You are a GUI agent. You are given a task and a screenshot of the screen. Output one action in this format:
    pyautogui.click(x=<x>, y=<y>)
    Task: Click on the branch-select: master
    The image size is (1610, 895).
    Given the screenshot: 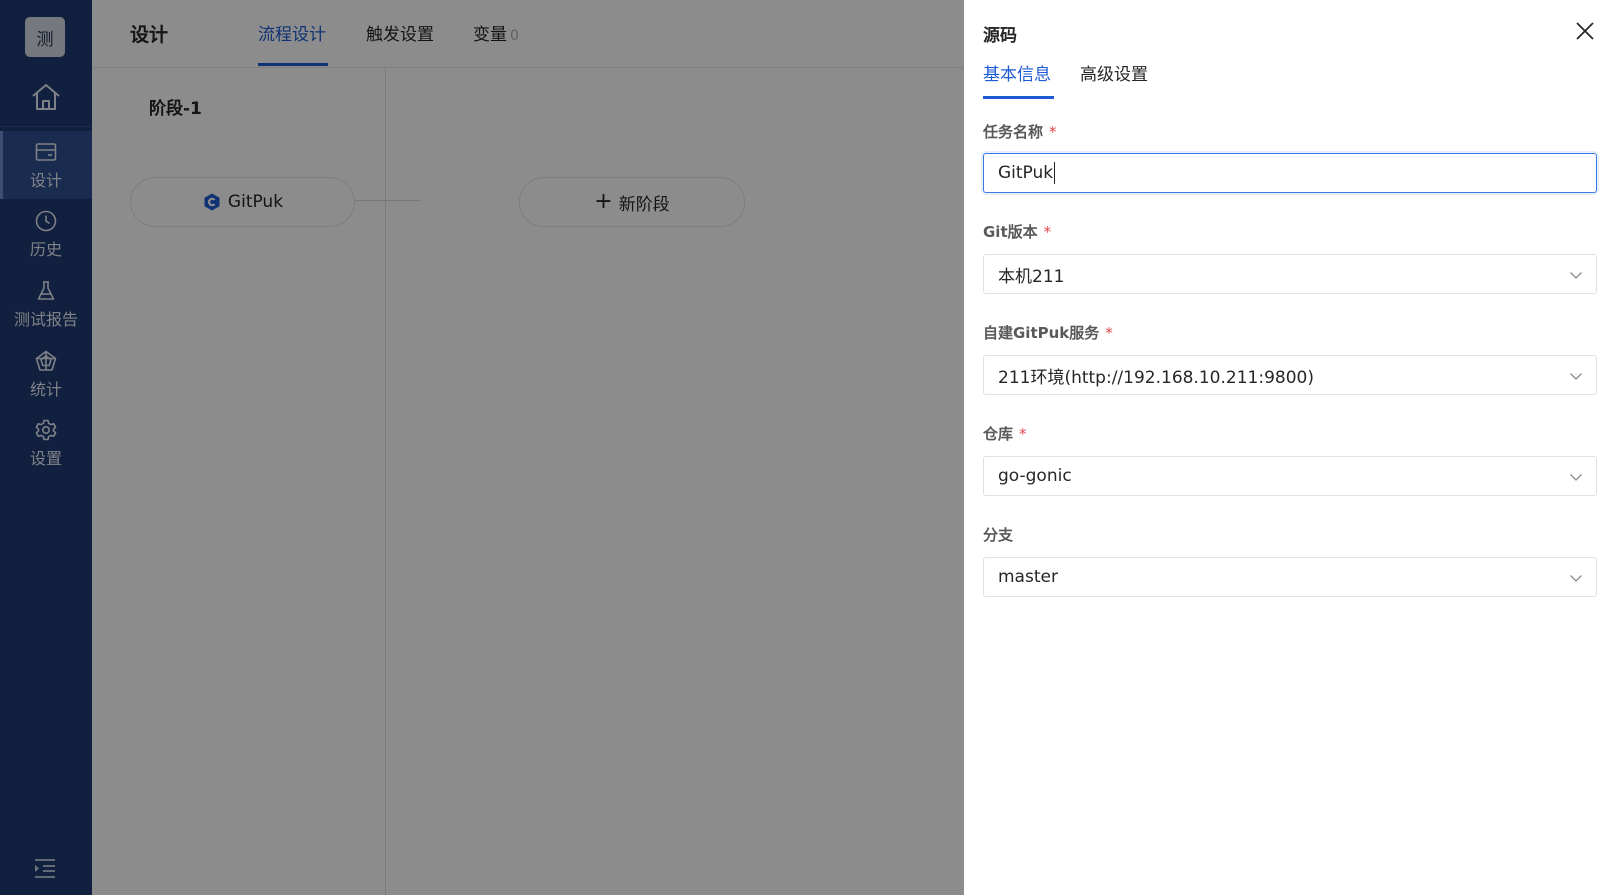 What is the action you would take?
    pyautogui.click(x=1290, y=577)
    